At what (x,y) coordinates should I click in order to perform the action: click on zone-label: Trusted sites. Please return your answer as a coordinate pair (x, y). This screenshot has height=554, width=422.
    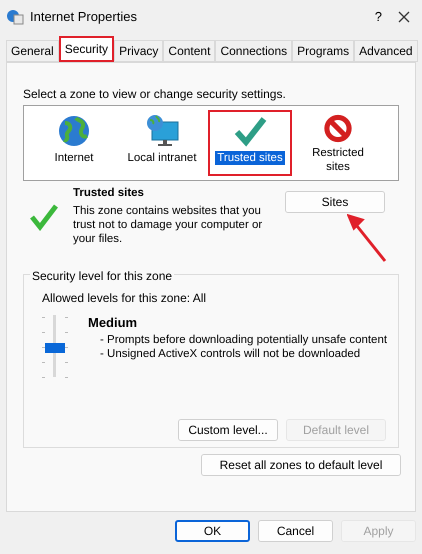
    Looking at the image, I should click on (250, 158).